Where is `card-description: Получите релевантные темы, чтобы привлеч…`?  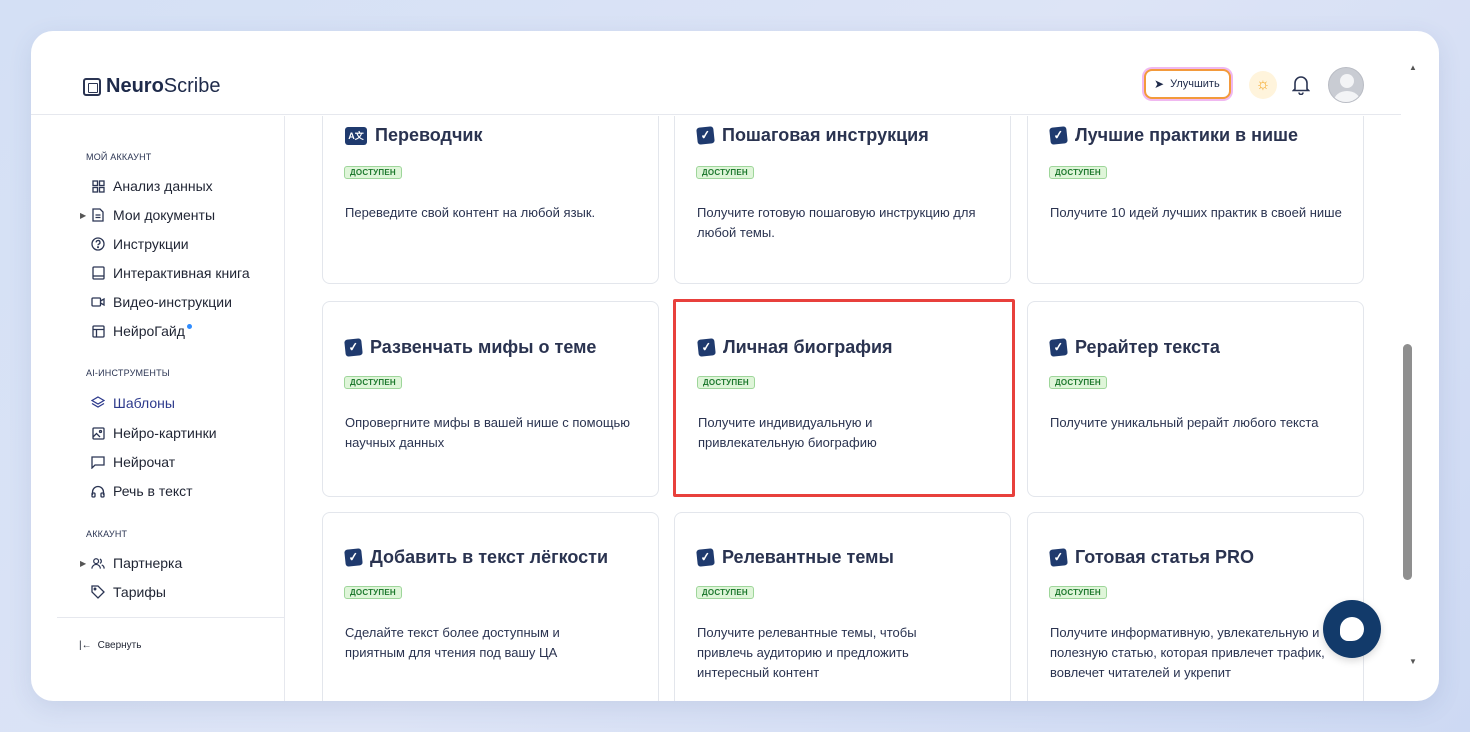 card-description: Получите релевантные темы, чтобы привлеч… is located at coordinates (807, 652).